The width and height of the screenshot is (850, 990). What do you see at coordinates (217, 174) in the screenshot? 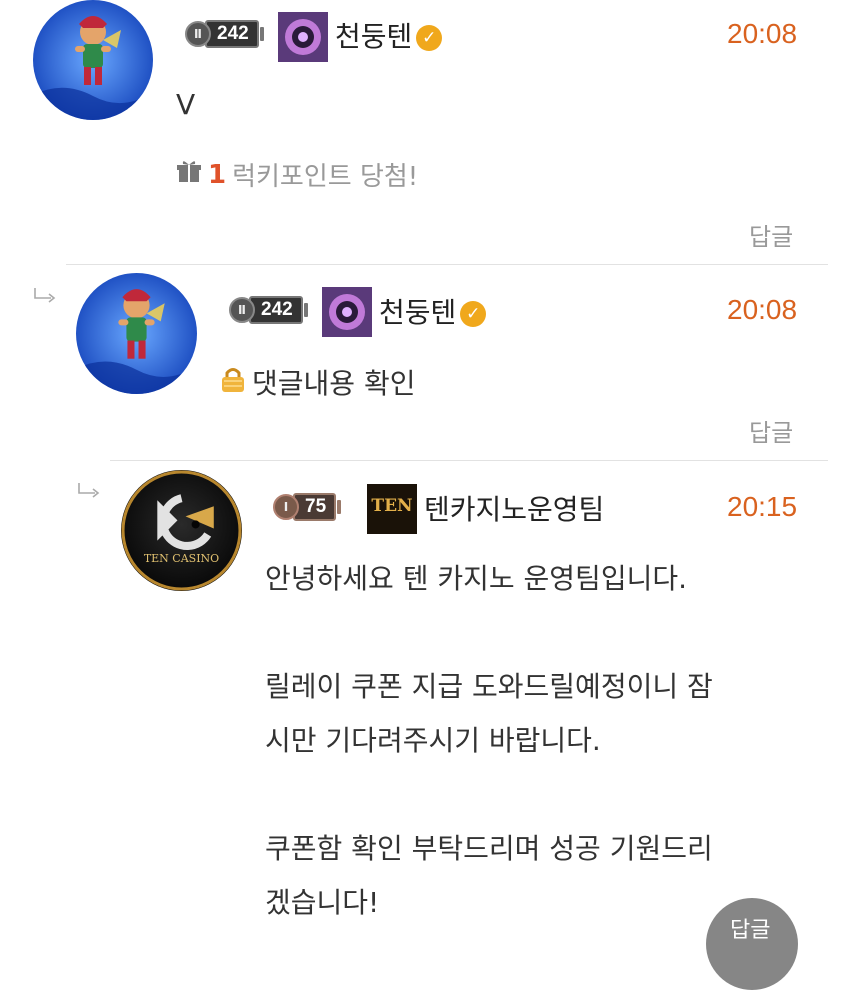
I see `lucky-count: 1` at bounding box center [217, 174].